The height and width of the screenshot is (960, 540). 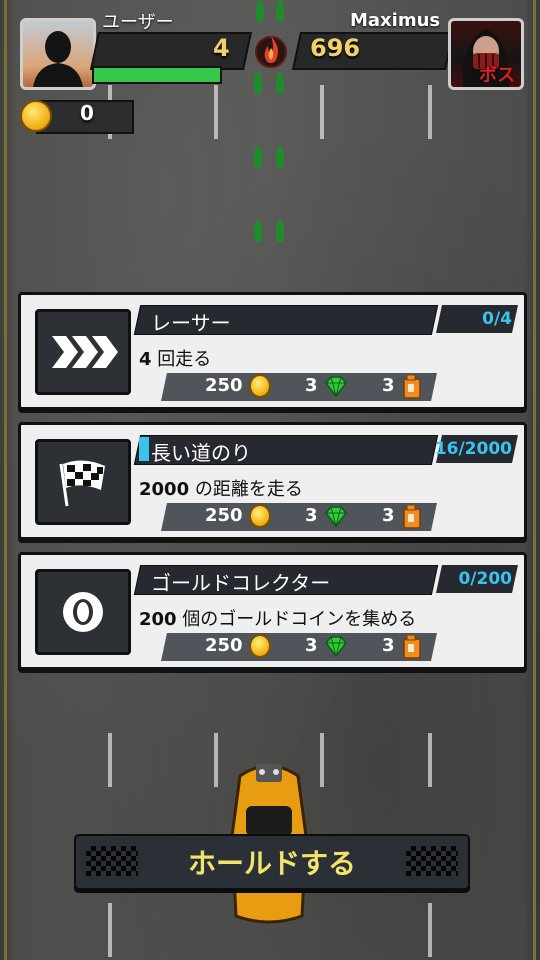 I want to click on mission-progress: 16/2000, so click(x=473, y=449).